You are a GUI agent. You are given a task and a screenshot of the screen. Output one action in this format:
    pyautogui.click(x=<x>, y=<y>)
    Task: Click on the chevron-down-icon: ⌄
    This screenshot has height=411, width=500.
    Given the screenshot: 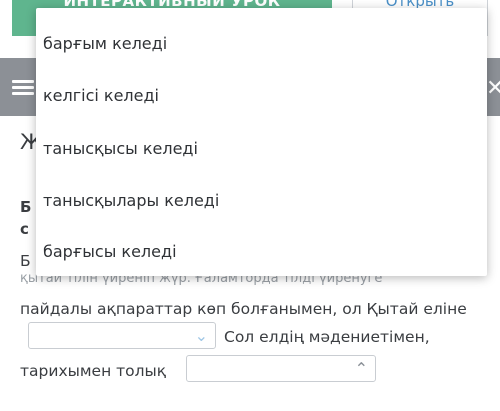 What is the action you would take?
    pyautogui.click(x=201, y=335)
    